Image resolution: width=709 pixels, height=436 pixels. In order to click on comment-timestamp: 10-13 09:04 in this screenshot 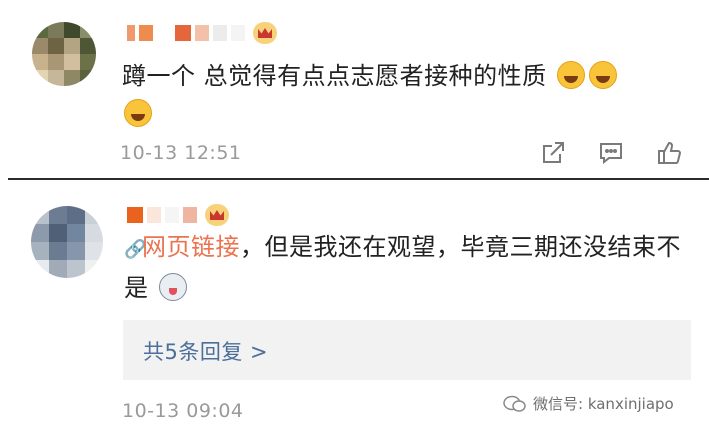, I will do `click(183, 411)`.